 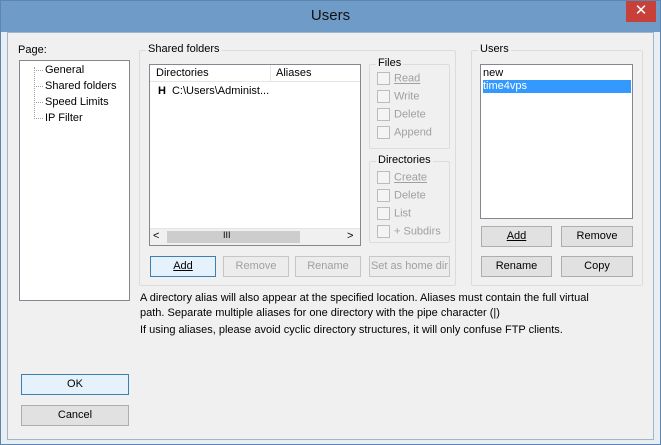 I want to click on button-label: Set as home dir, so click(x=409, y=266).